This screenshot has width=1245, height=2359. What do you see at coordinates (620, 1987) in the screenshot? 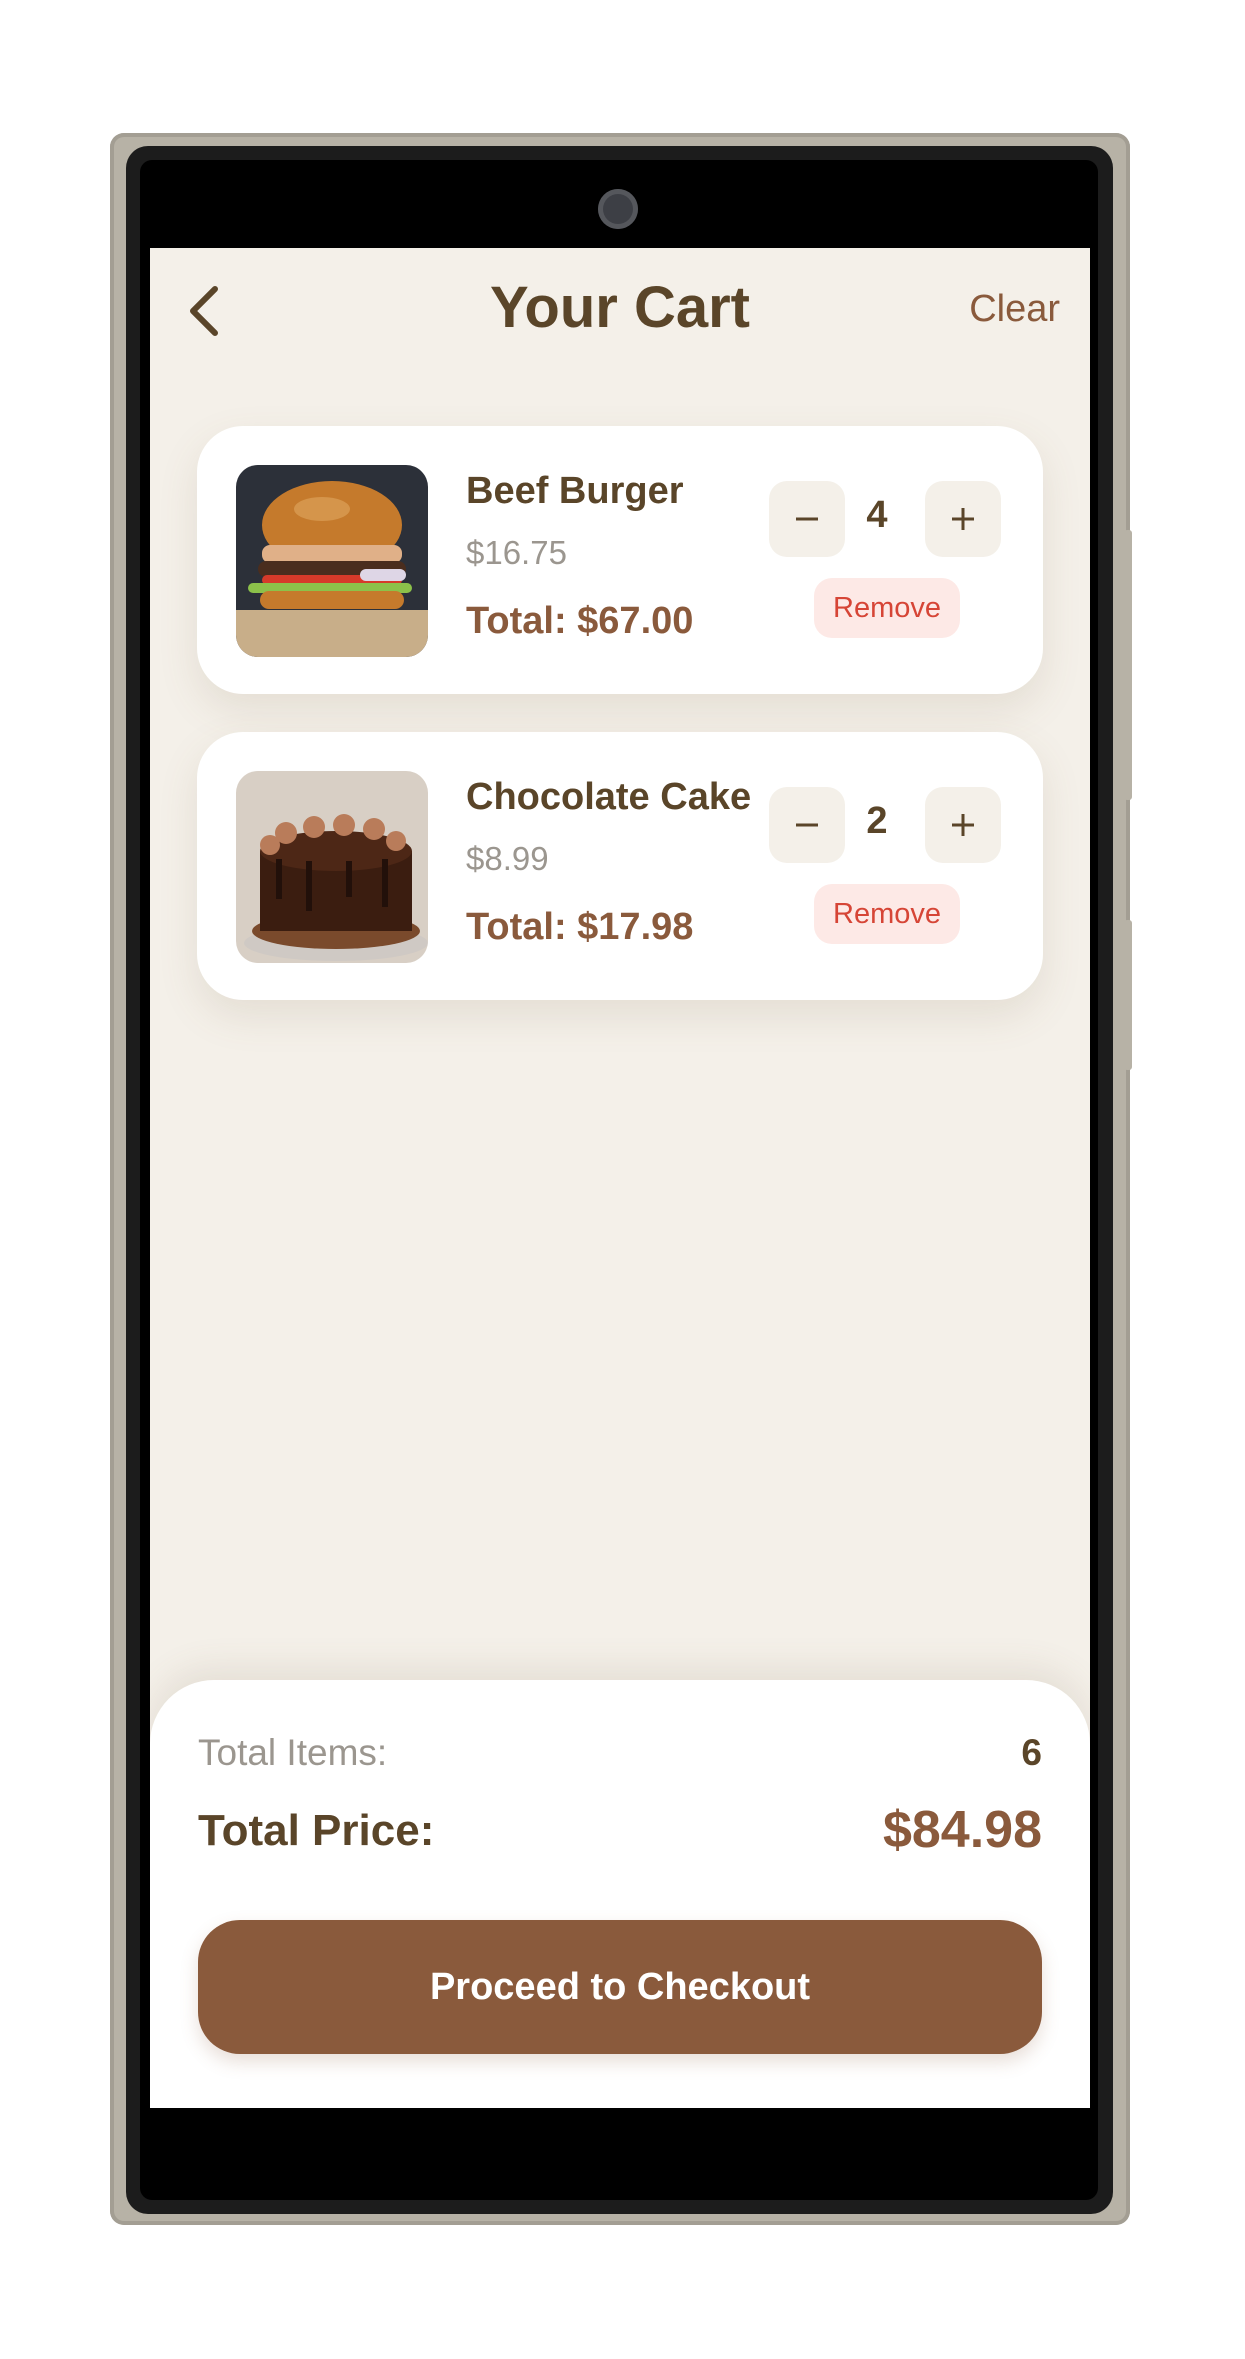
I see `checkout-button: Proceed to Checkout` at bounding box center [620, 1987].